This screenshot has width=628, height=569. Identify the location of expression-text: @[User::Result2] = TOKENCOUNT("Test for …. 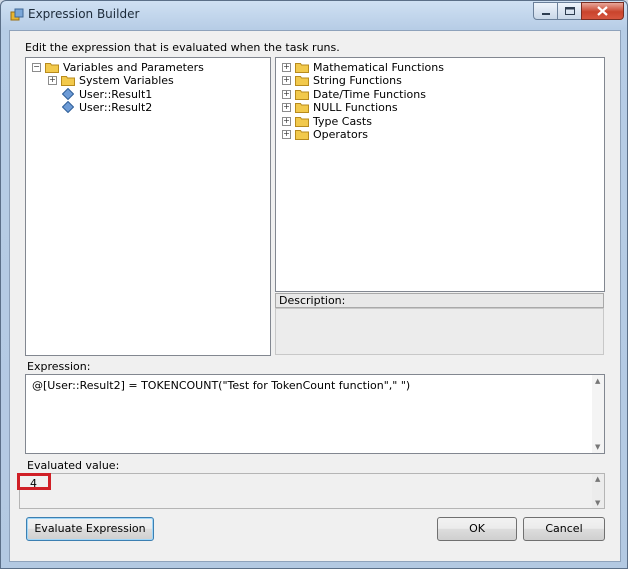
(221, 385).